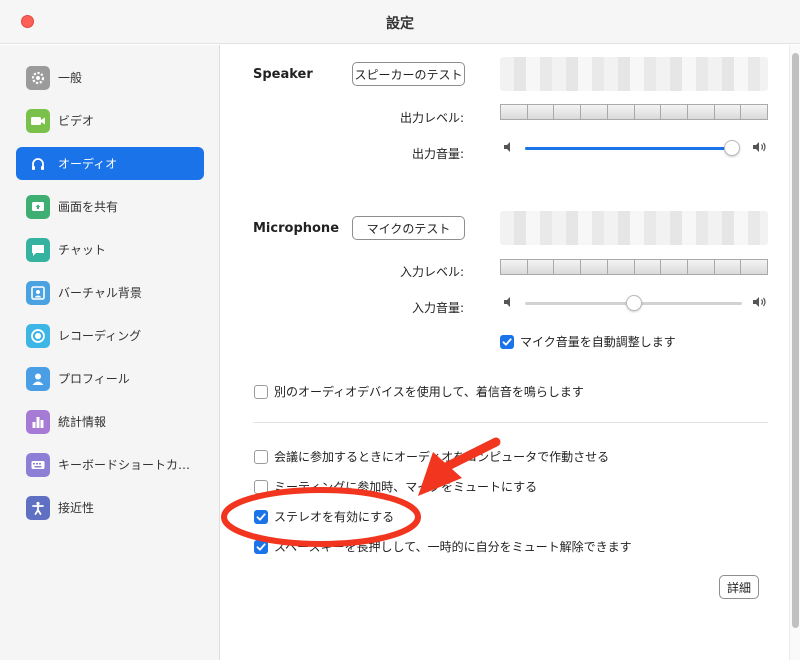 Image resolution: width=800 pixels, height=660 pixels. I want to click on sidebar-item-record: レコーディング, so click(110, 335).